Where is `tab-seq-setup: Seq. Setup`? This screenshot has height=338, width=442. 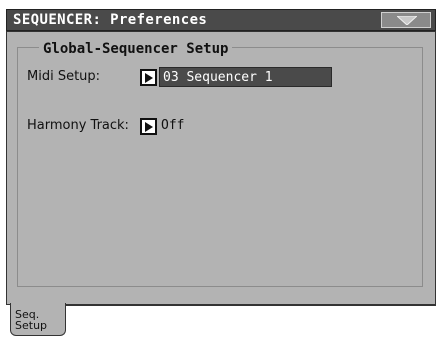 tab-seq-setup: Seq. Setup is located at coordinates (38, 319).